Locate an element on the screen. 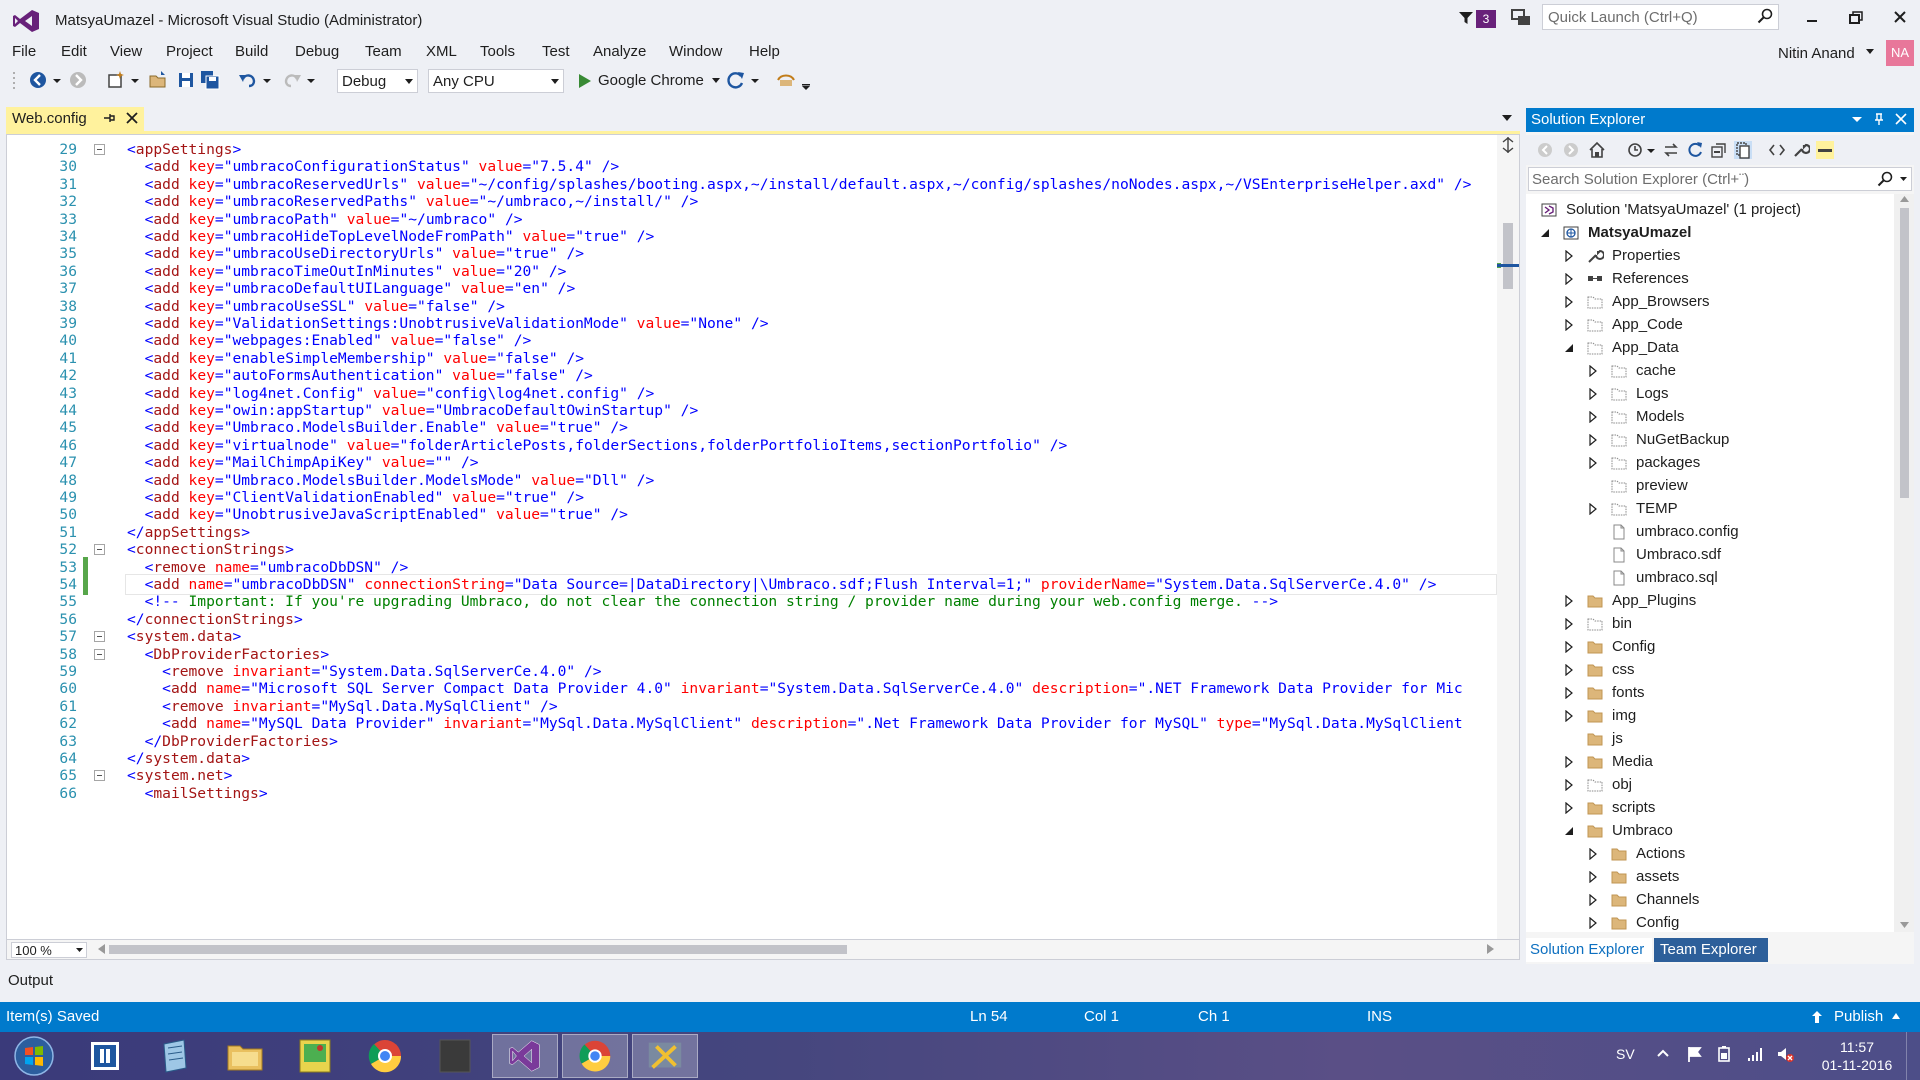 This screenshot has width=1920, height=1080. tree-item: Solution 'MatsyaUmazel' (1 project) is located at coordinates (1710, 210).